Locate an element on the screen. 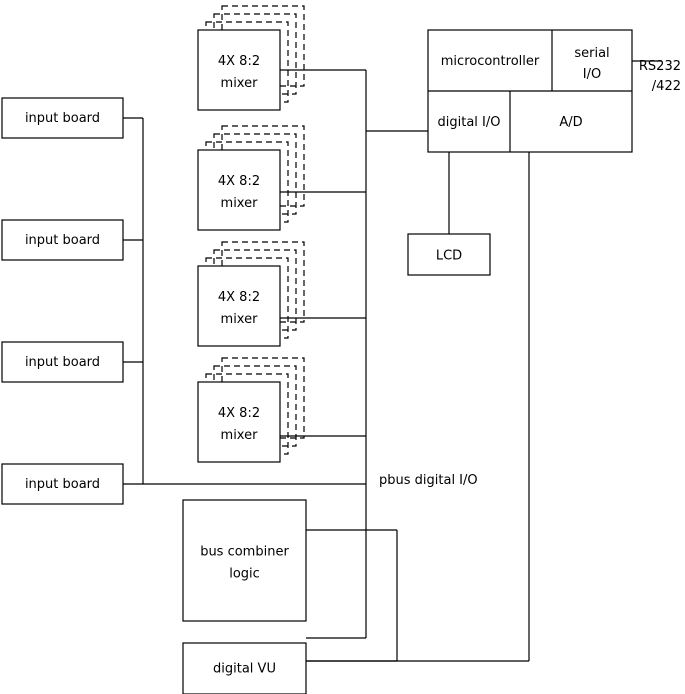  controller-cell-label-2-line2: I/O is located at coordinates (592, 74).